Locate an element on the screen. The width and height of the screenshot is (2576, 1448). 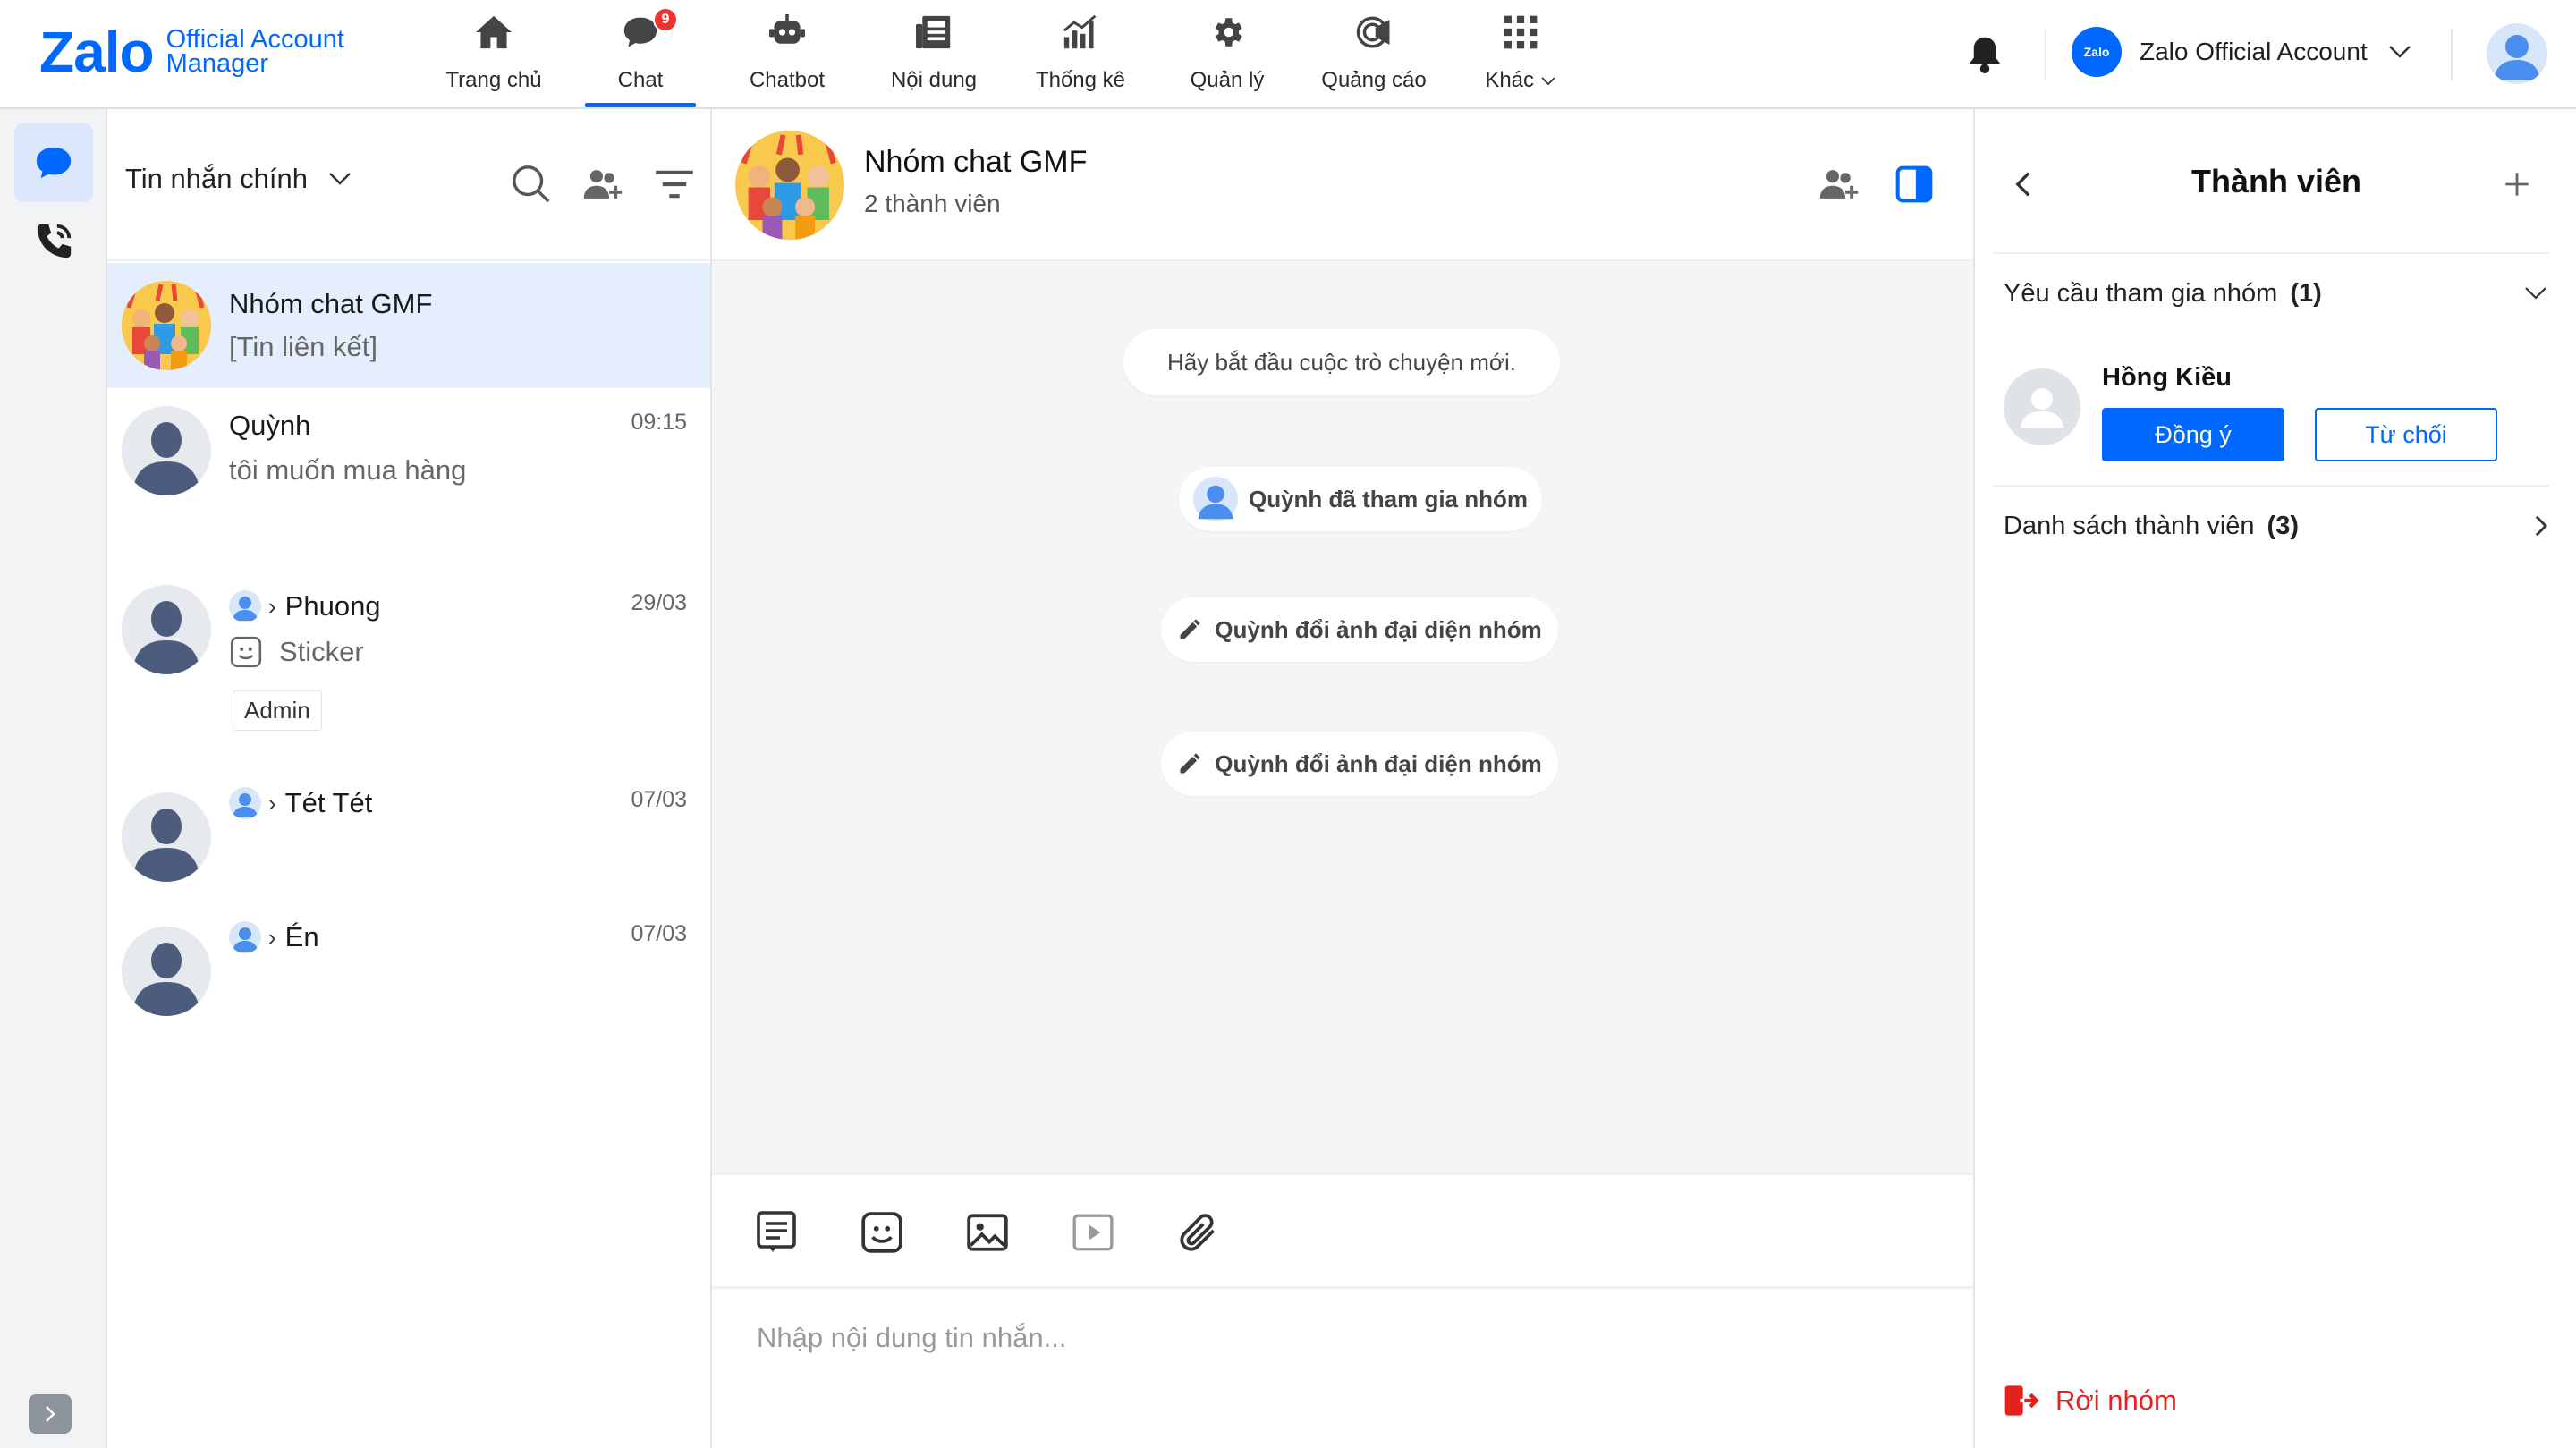
panel-title: Thành viên is located at coordinates (2276, 181).